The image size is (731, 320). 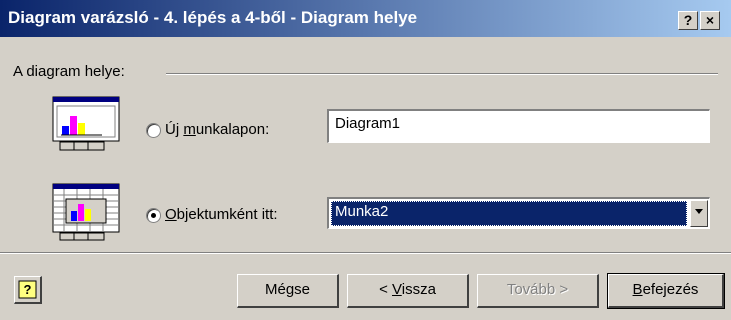 I want to click on help-icon: ?, so click(x=27, y=289).